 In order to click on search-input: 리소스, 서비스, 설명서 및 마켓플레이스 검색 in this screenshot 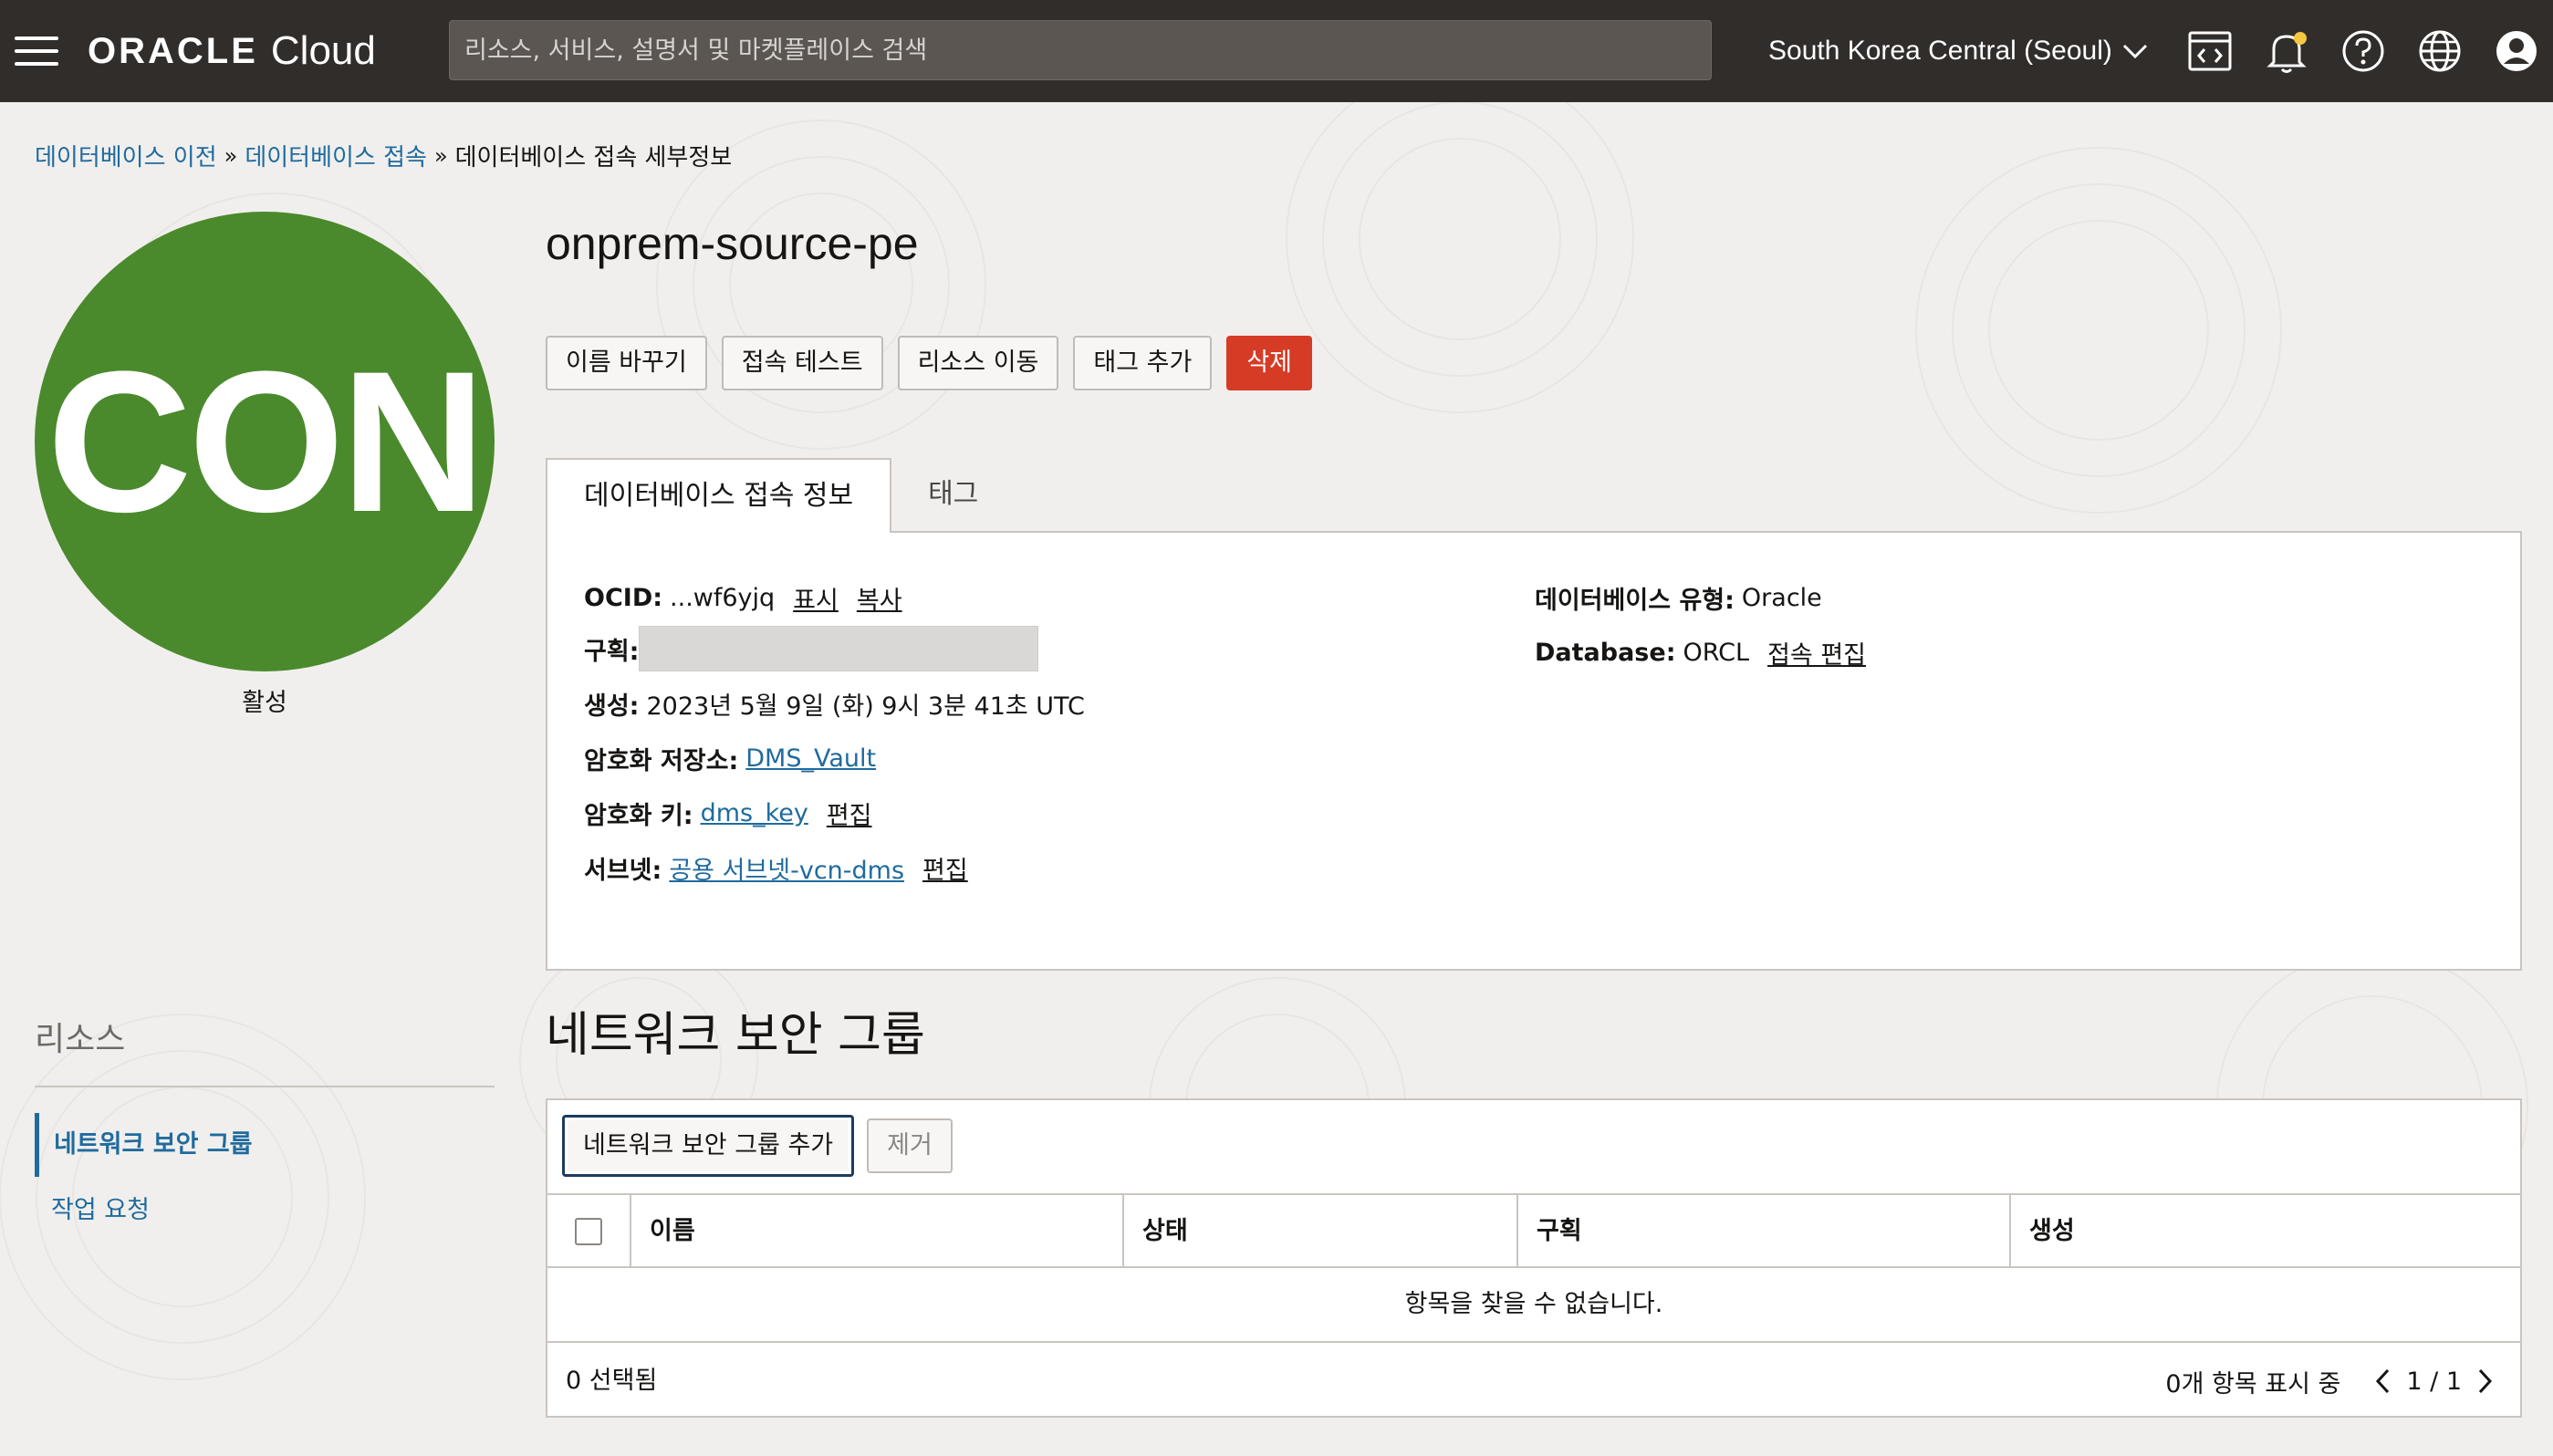, I will do `click(1080, 50)`.